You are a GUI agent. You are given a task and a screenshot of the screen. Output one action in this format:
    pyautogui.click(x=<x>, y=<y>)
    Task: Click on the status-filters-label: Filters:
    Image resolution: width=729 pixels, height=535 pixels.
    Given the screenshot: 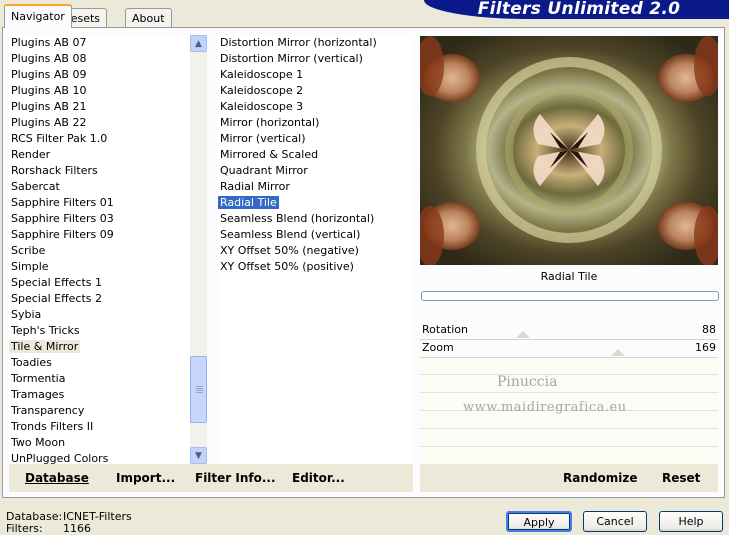 What is the action you would take?
    pyautogui.click(x=24, y=528)
    